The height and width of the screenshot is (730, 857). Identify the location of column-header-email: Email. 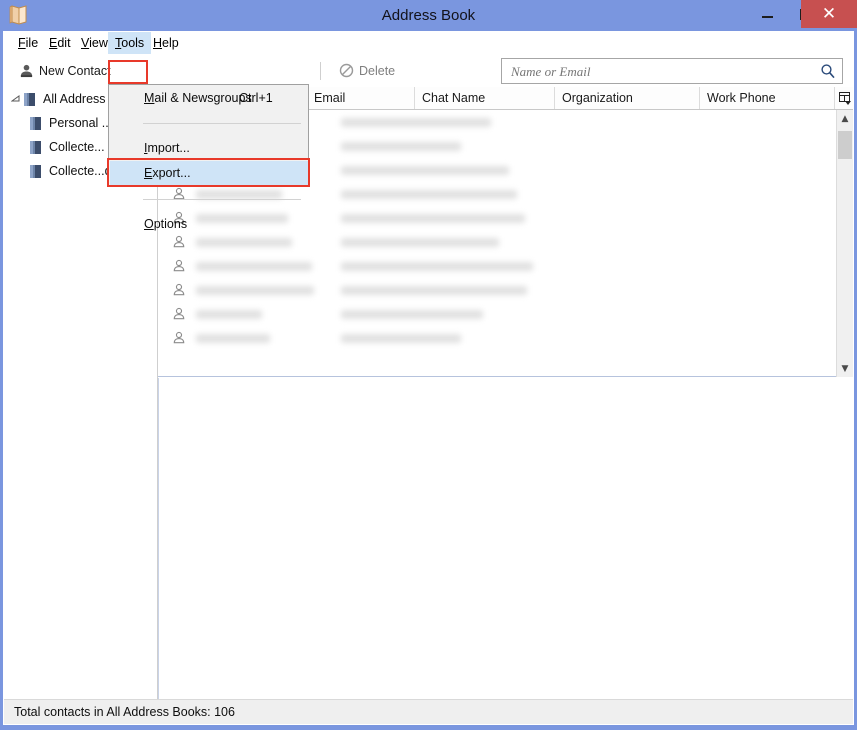
(360, 98).